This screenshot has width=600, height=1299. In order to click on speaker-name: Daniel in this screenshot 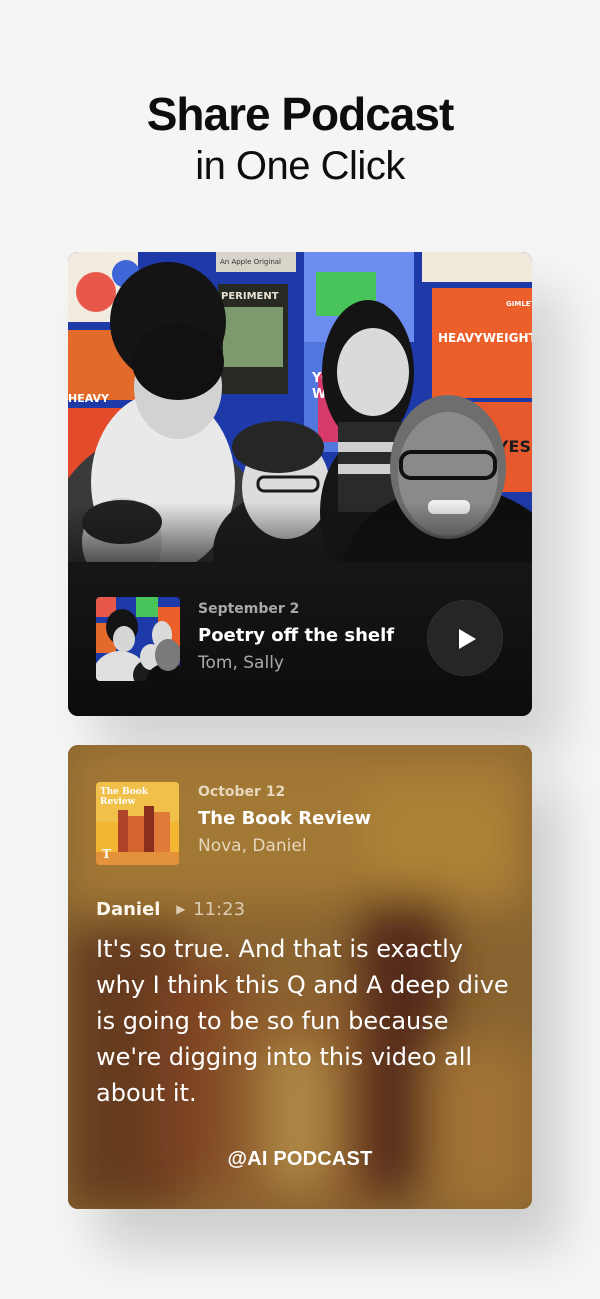, I will do `click(128, 909)`.